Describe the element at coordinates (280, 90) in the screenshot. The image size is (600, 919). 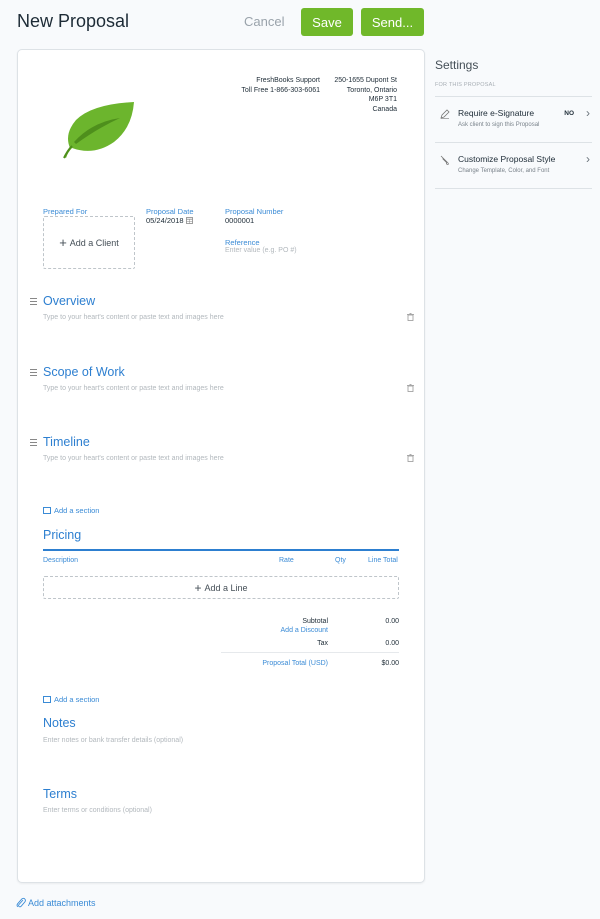
I see `company-phone: Toll Free 1-866-303-6061` at that location.